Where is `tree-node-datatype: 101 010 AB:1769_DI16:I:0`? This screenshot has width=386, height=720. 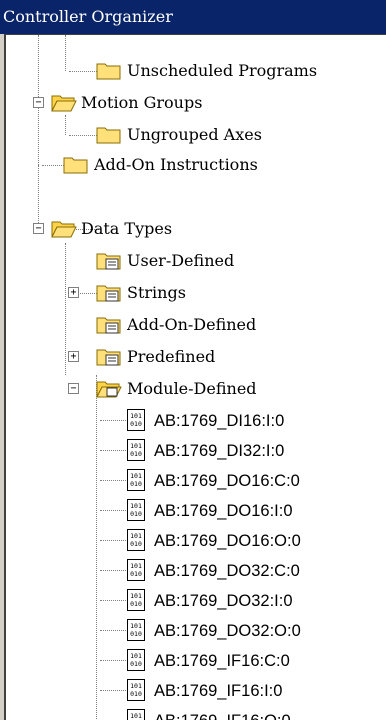 tree-node-datatype: 101 010 AB:1769_DI16:I:0 is located at coordinates (196, 421).